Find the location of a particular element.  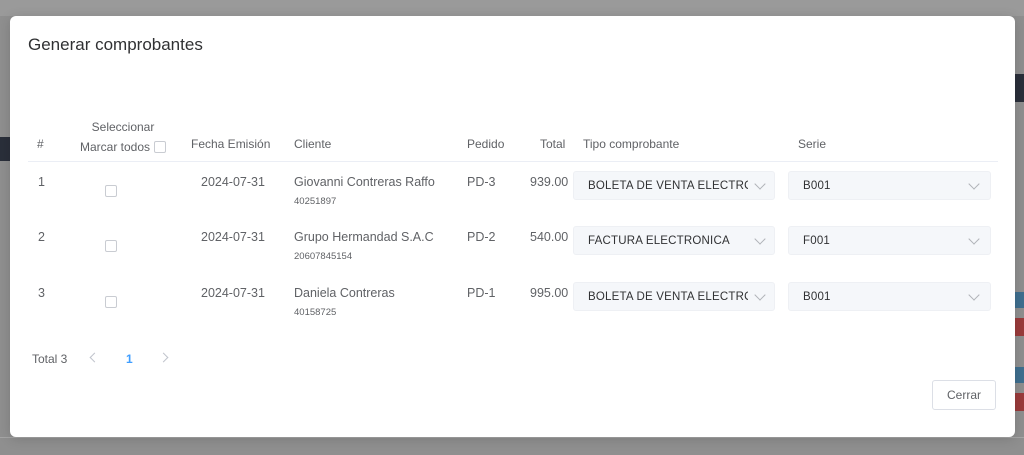

header-select: Seleccionar Marcar todos is located at coordinates (123, 137).